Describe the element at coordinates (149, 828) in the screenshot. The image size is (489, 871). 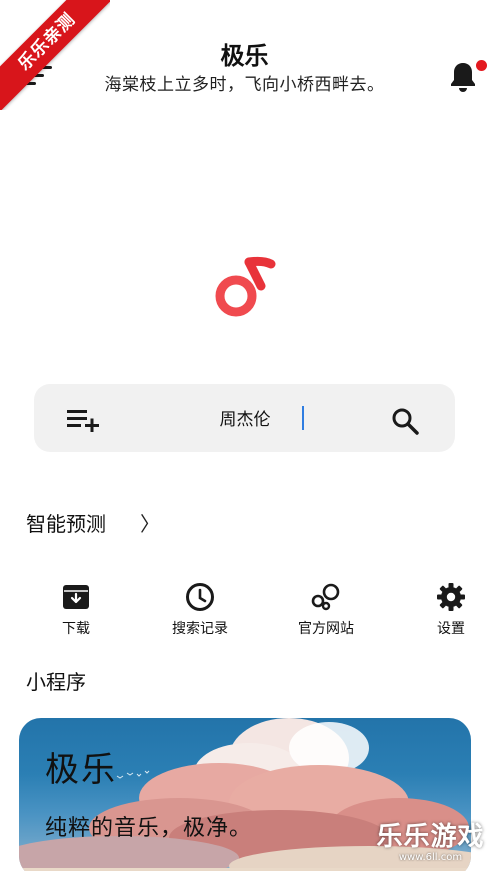
I see `card-description: 纯粹的音乐，极净。` at that location.